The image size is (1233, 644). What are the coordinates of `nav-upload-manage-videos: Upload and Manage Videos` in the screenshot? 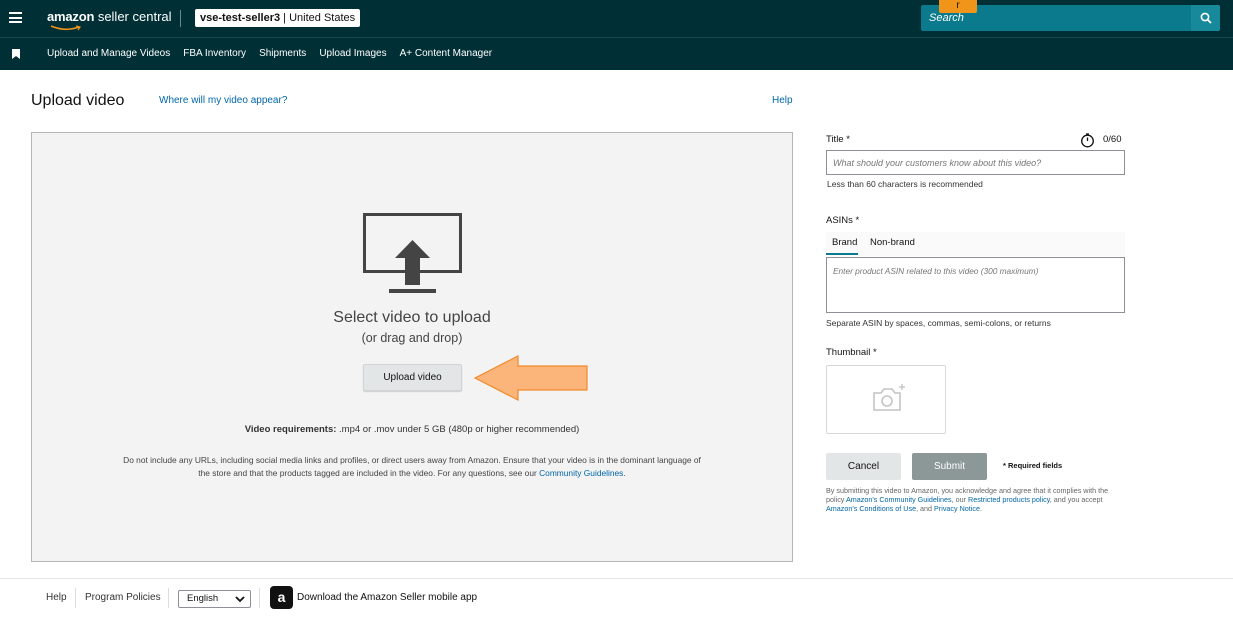 It's located at (108, 53).